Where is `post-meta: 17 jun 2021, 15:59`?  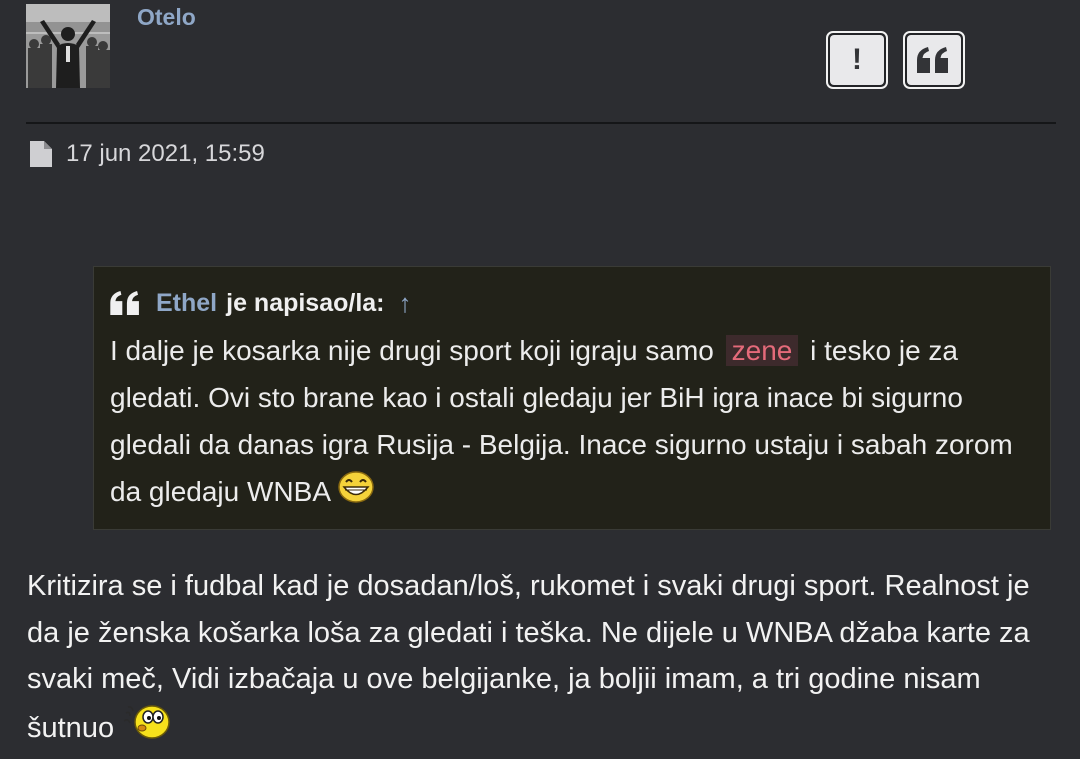
post-meta: 17 jun 2021, 15:59 is located at coordinates (147, 154).